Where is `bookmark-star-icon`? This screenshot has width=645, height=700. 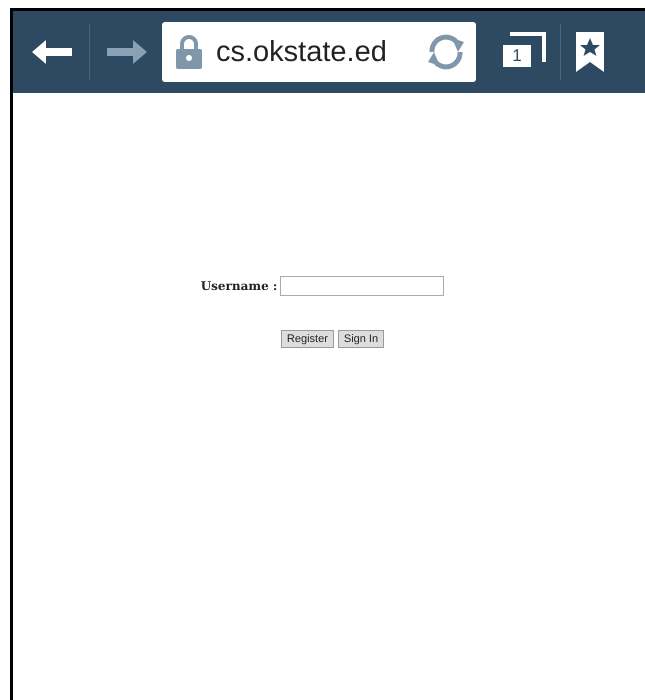 bookmark-star-icon is located at coordinates (590, 52).